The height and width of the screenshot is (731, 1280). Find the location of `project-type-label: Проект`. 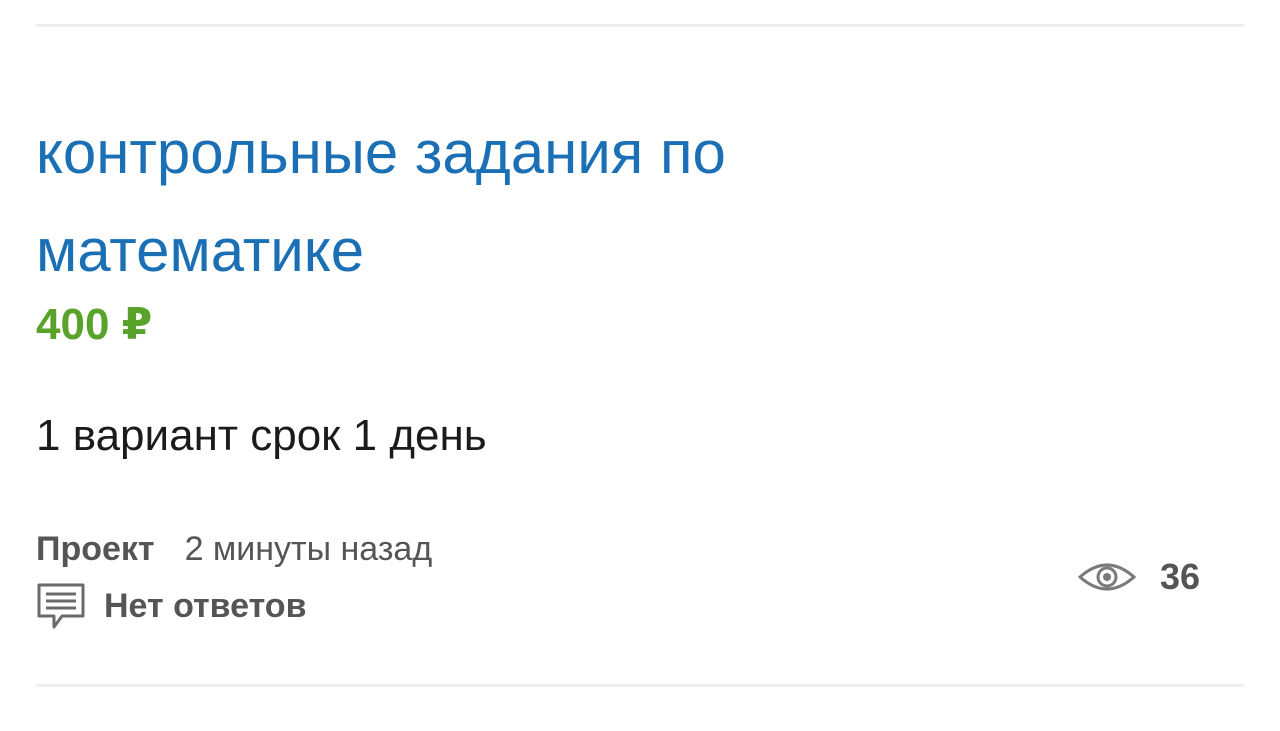

project-type-label: Проект is located at coordinates (95, 549).